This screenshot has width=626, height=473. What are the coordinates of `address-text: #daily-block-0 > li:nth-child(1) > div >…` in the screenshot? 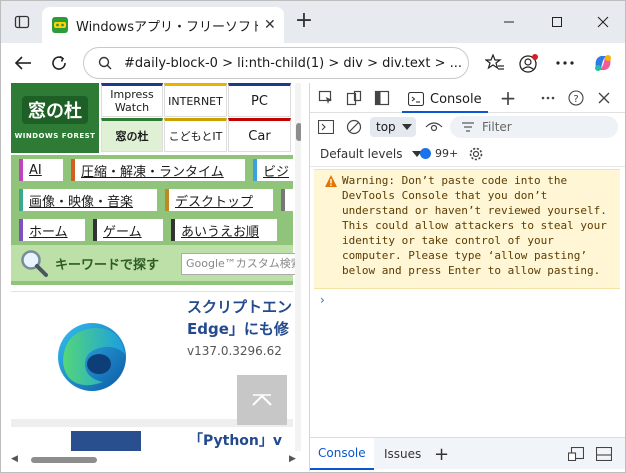 It's located at (293, 63).